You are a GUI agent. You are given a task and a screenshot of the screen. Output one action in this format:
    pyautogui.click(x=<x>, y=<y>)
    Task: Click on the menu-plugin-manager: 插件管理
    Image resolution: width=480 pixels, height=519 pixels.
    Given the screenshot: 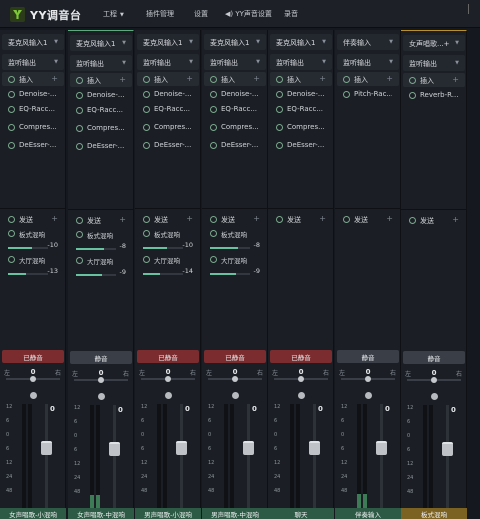 What is the action you would take?
    pyautogui.click(x=160, y=14)
    